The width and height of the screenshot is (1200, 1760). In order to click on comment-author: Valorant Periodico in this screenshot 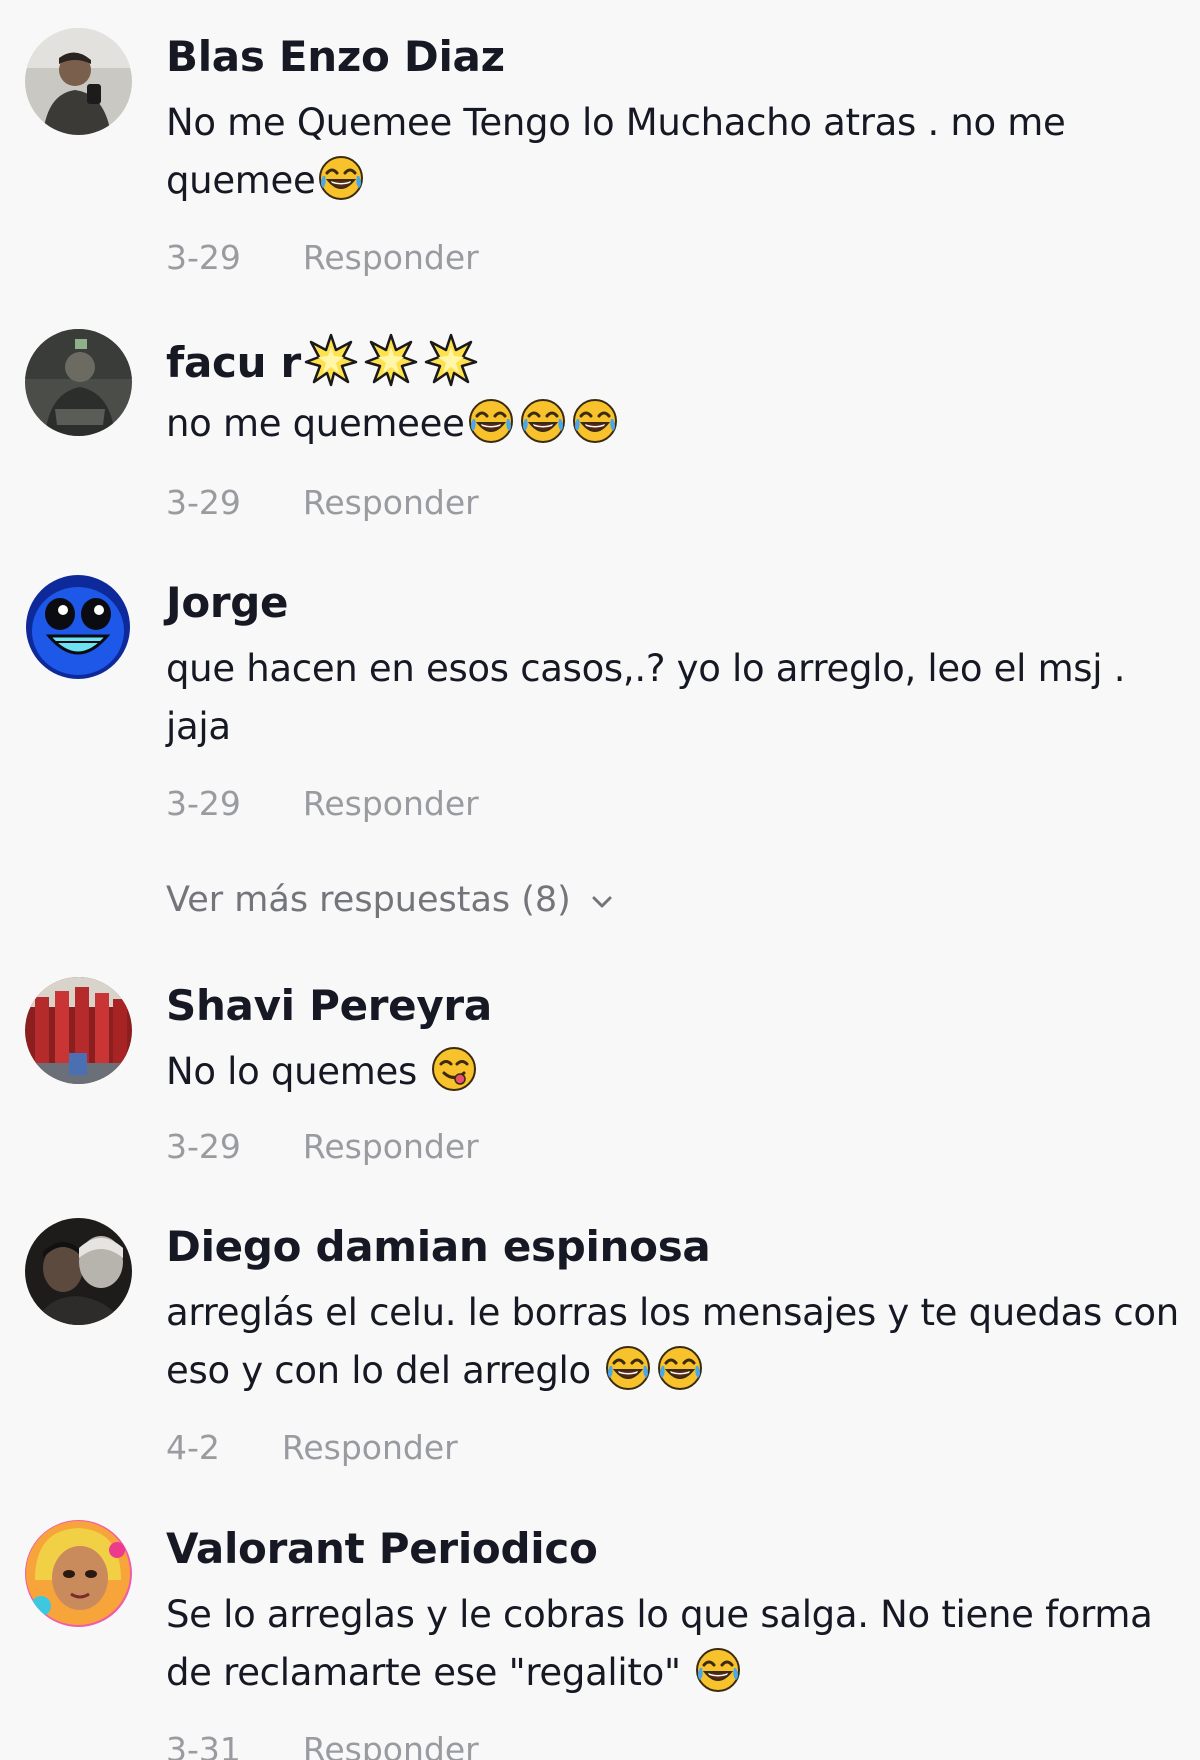, I will do `click(382, 1548)`.